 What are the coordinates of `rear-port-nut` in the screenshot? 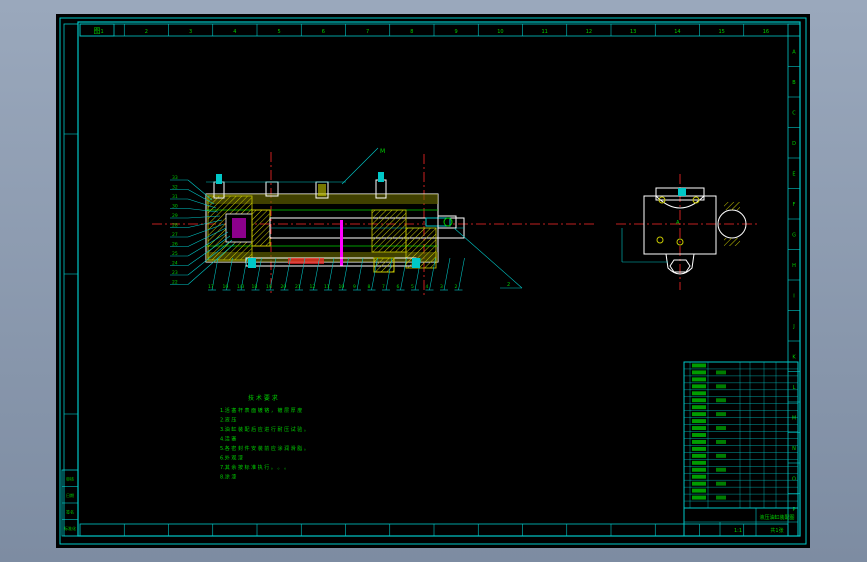 It's located at (219, 179).